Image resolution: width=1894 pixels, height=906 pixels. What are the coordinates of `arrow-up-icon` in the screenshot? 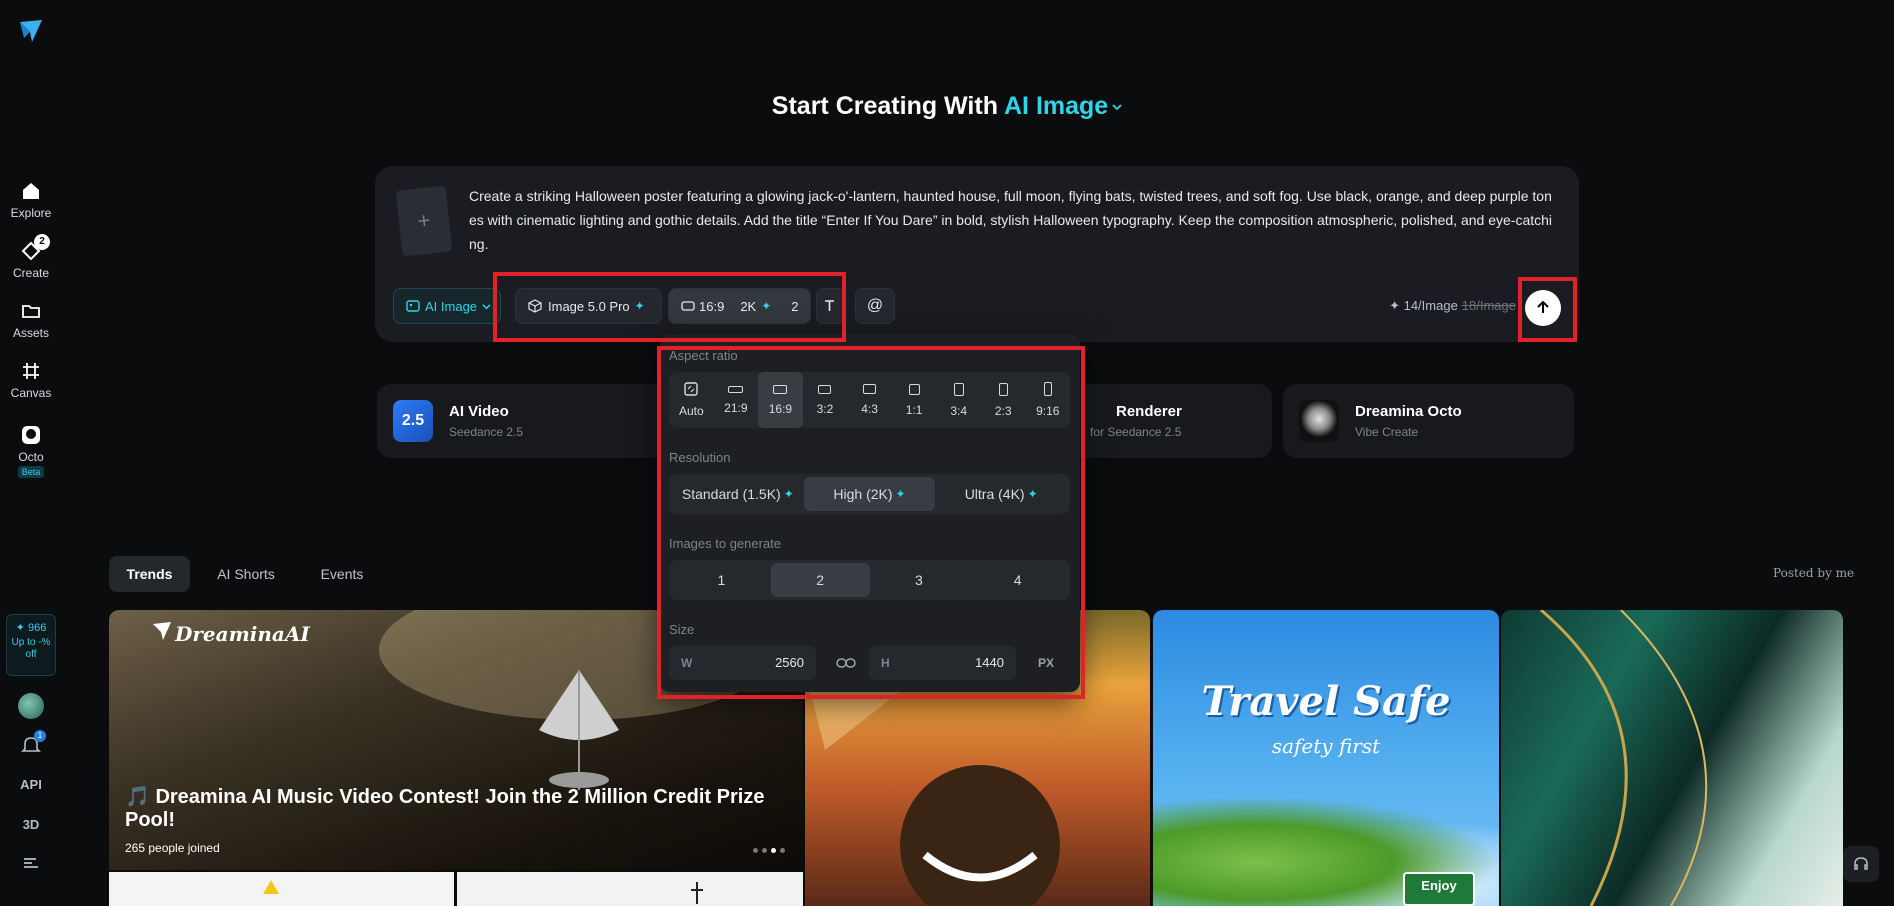 It's located at (1543, 306).